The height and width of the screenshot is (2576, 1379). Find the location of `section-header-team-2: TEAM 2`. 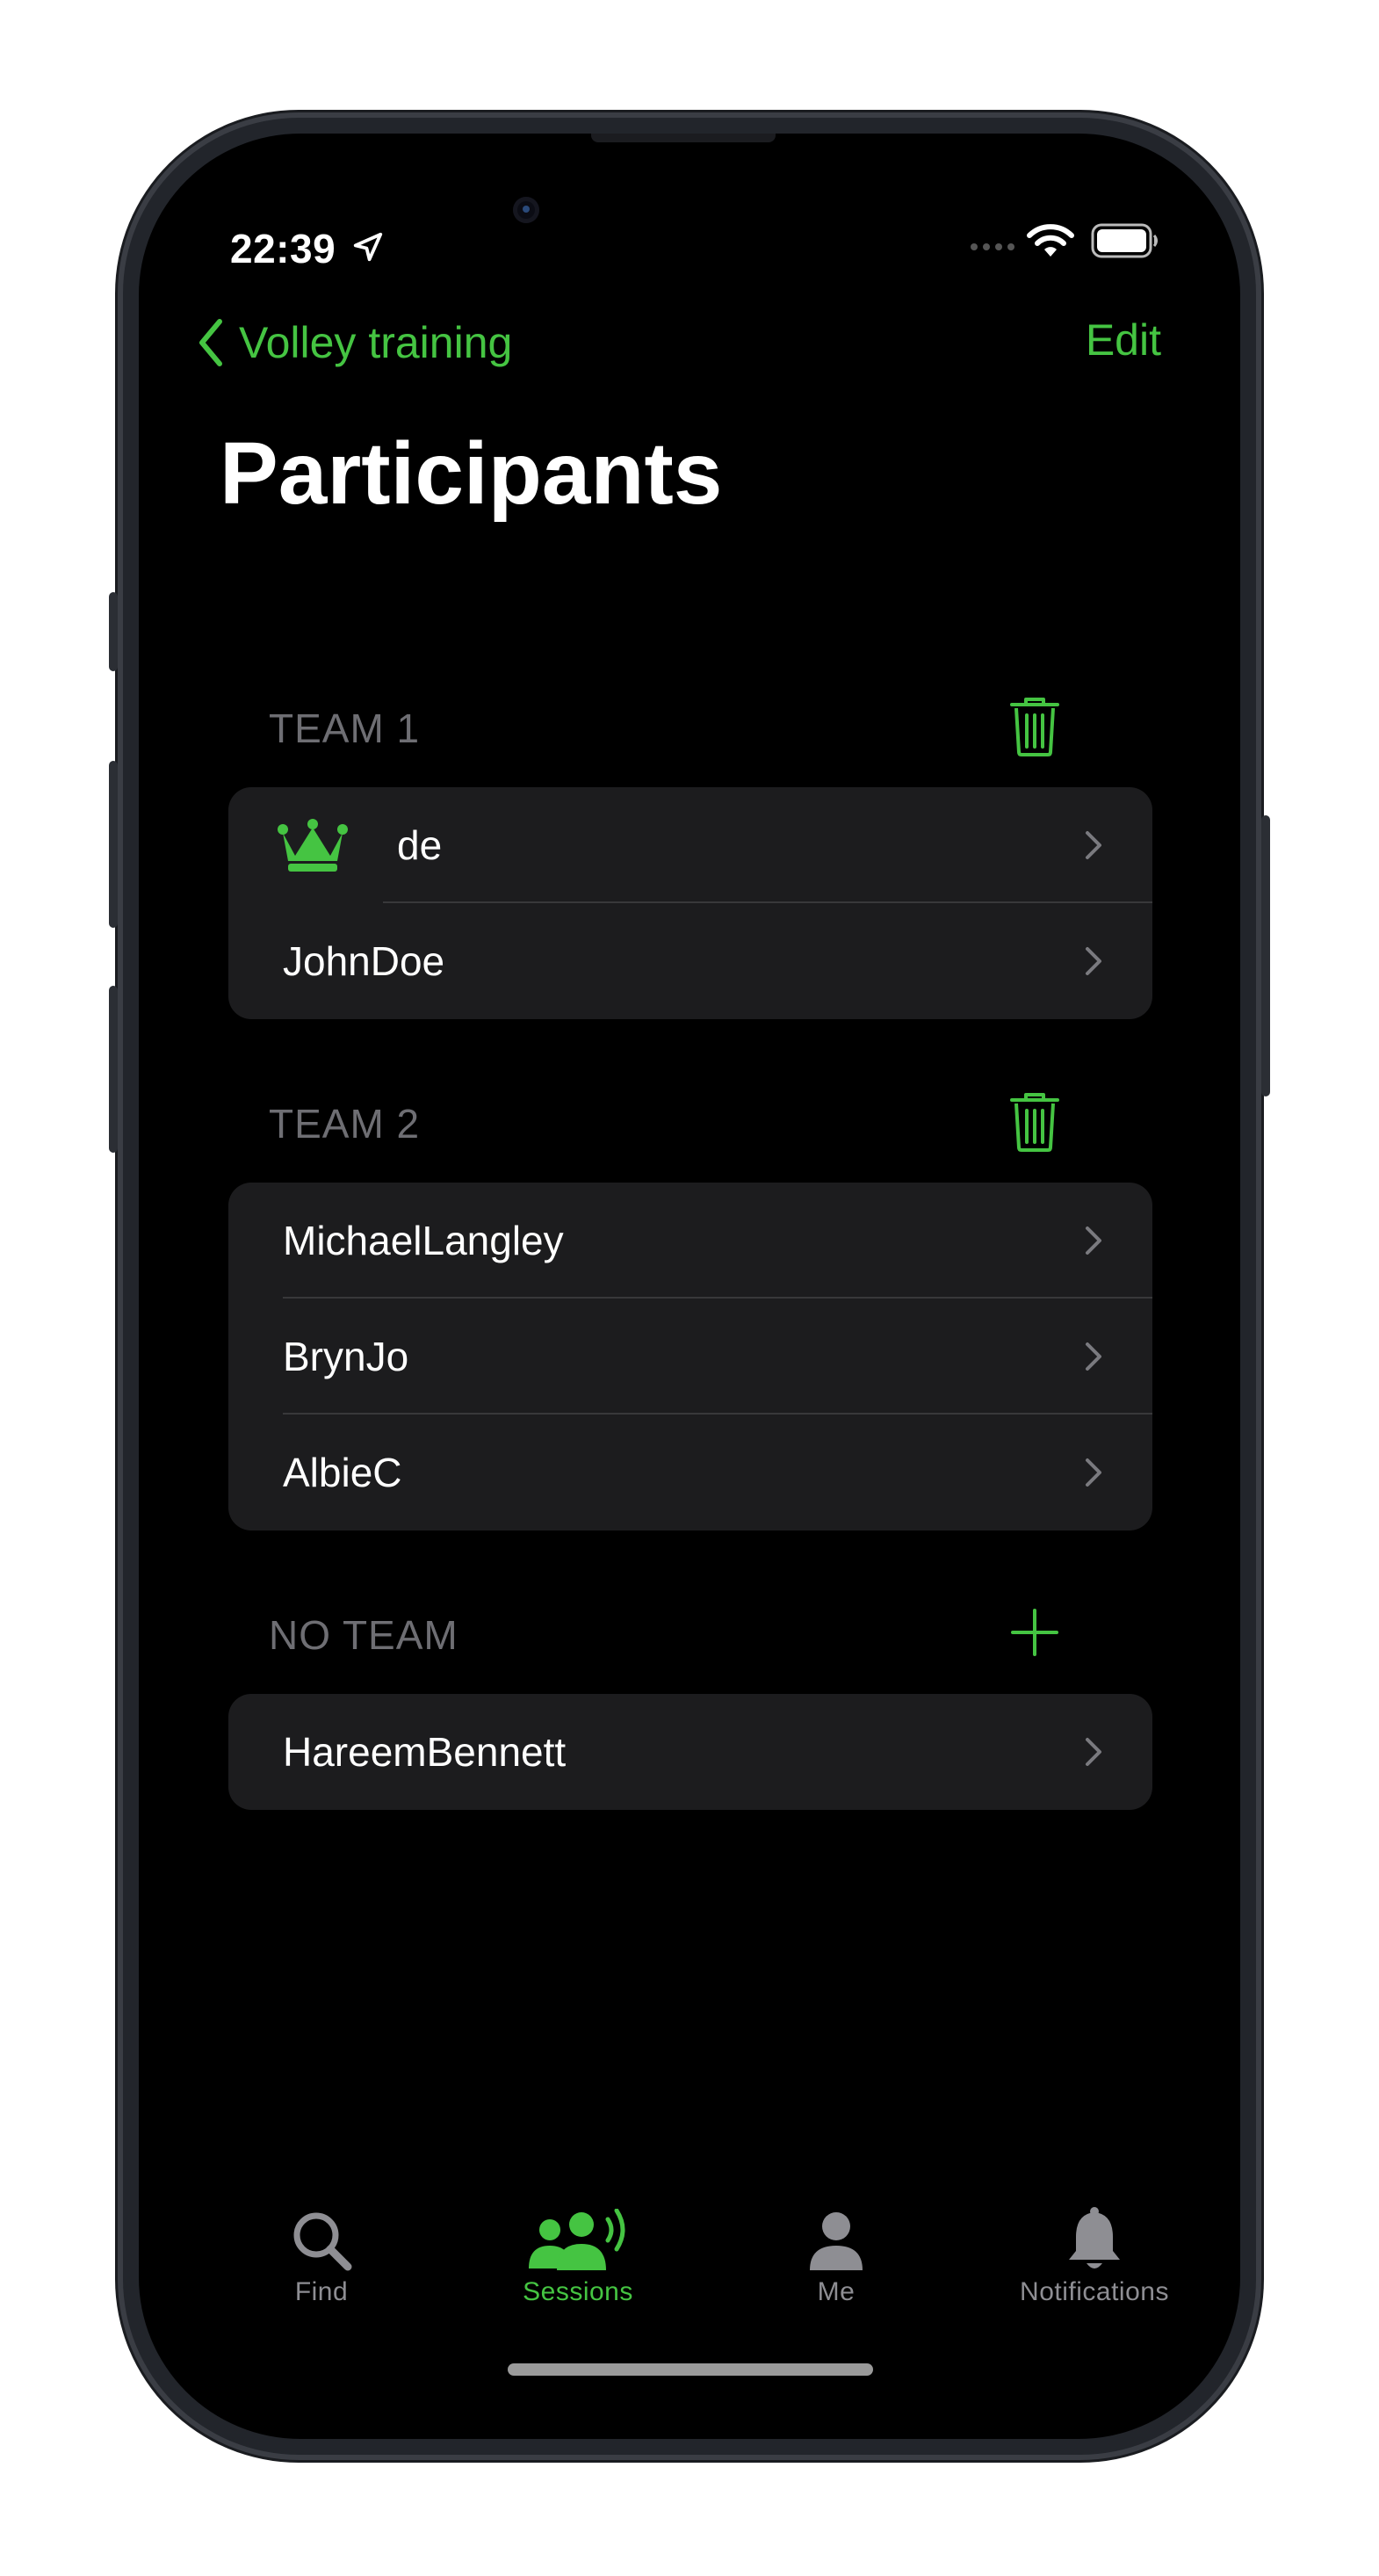

section-header-team-2: TEAM 2 is located at coordinates (708, 1123).